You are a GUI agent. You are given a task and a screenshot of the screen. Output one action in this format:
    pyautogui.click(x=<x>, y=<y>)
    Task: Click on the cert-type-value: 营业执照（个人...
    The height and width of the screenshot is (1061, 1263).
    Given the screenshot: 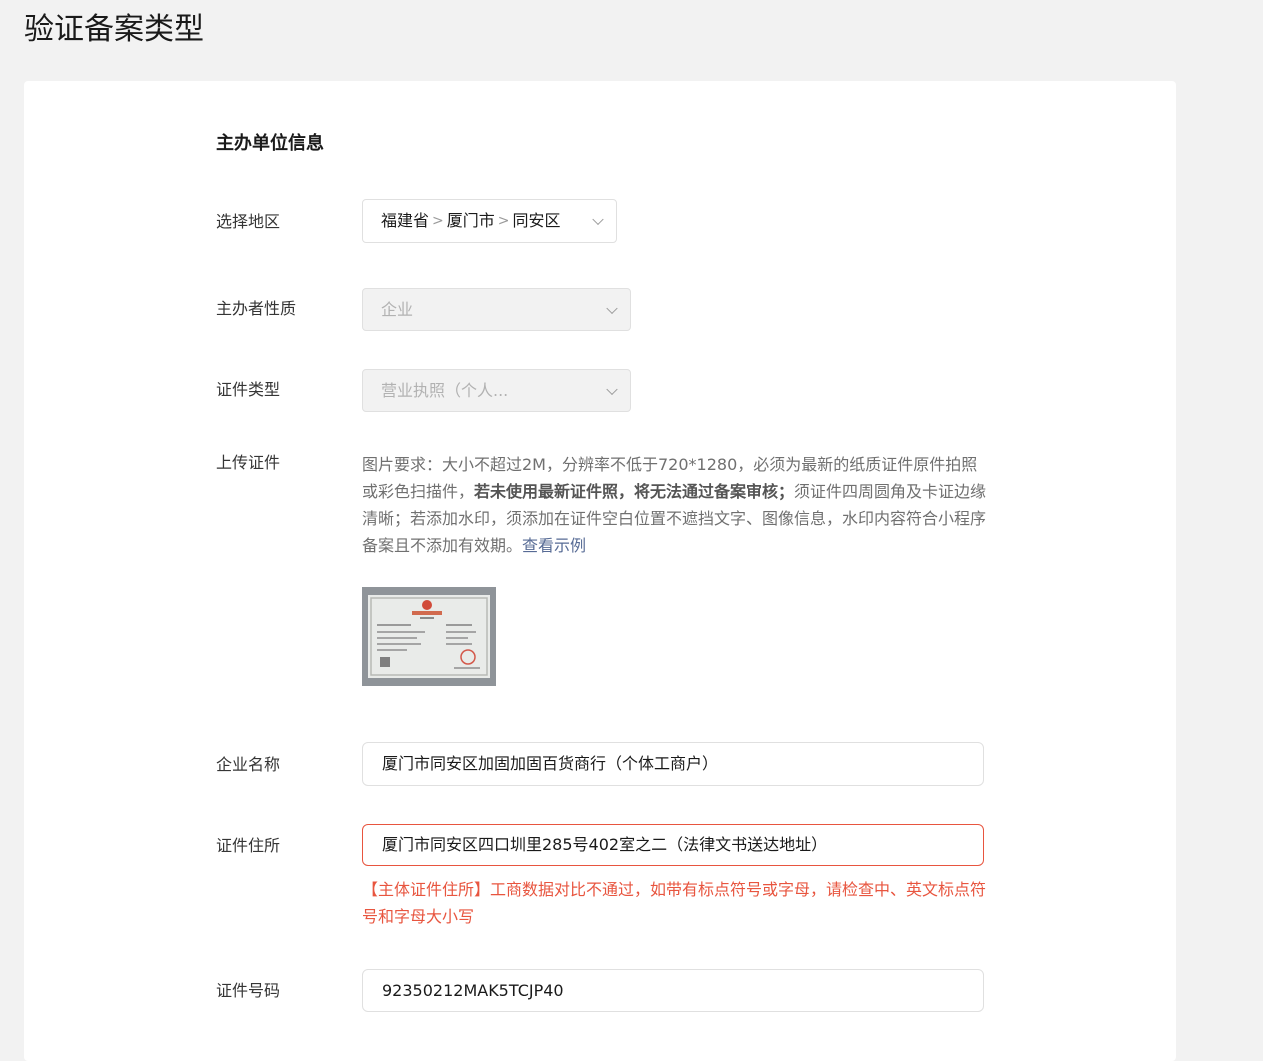 What is the action you would take?
    pyautogui.click(x=445, y=390)
    